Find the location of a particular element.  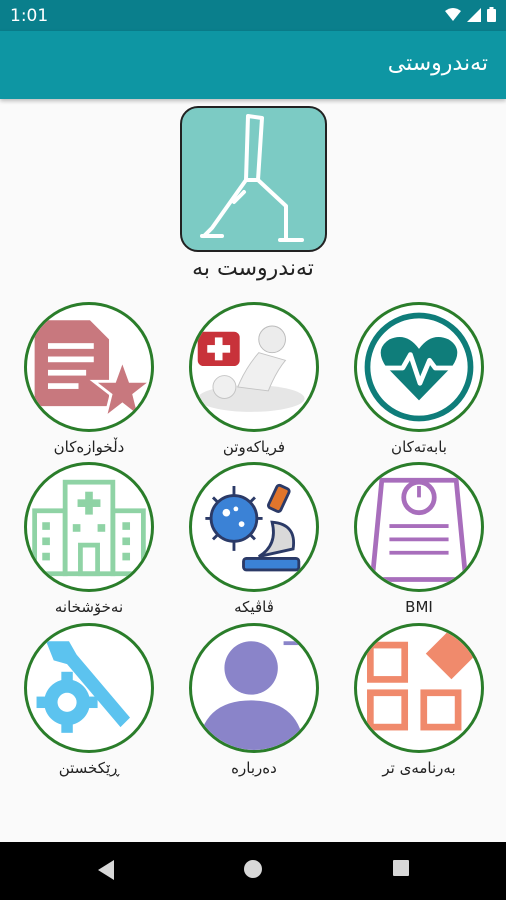

first-aid-icon is located at coordinates (251, 368).